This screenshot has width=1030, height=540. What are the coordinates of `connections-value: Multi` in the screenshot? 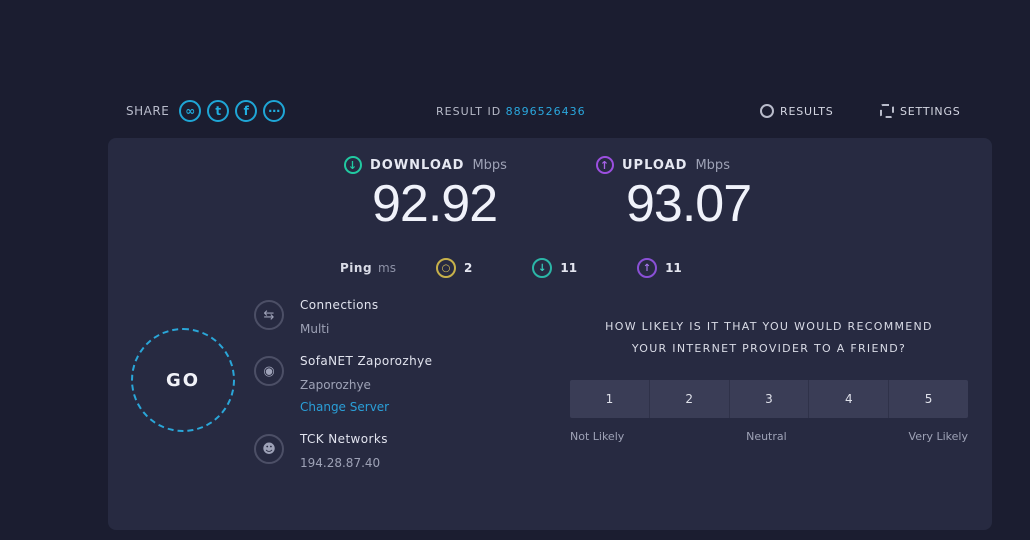 It's located at (339, 329).